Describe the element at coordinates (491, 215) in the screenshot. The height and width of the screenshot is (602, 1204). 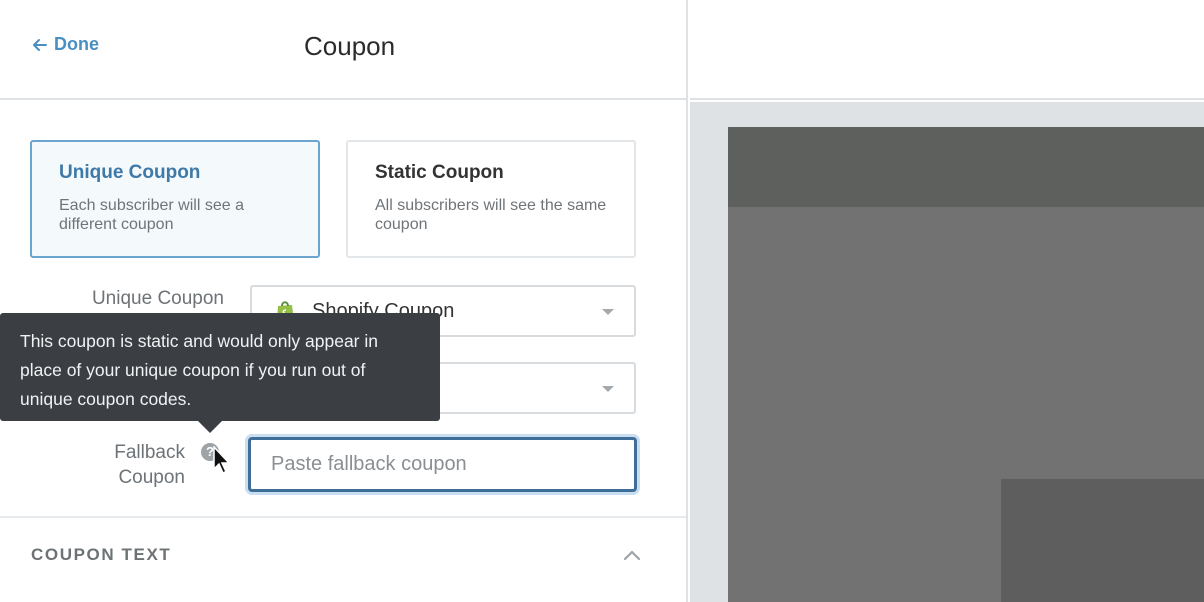
I see `option-description: All subscribers will see the same coupon` at that location.